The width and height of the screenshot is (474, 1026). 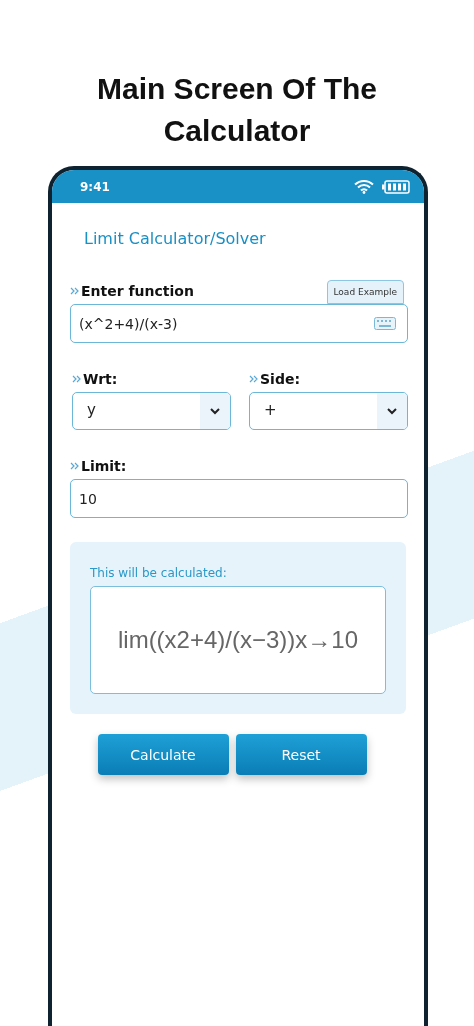 What do you see at coordinates (239, 498) in the screenshot?
I see `limit-field: 10` at bounding box center [239, 498].